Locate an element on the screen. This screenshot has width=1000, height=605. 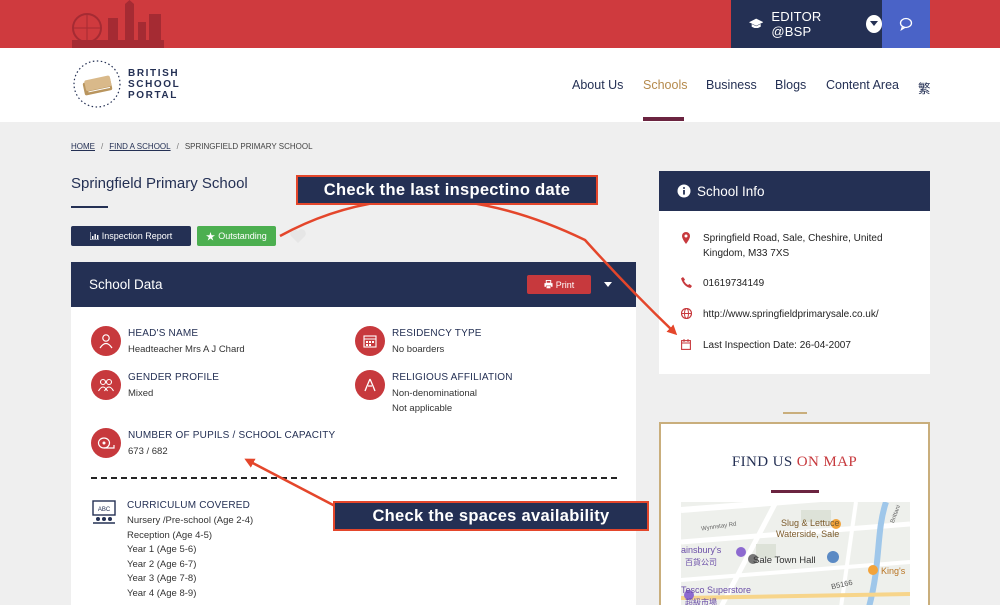
map-title: FIND US ON MAP is located at coordinates (794, 462).